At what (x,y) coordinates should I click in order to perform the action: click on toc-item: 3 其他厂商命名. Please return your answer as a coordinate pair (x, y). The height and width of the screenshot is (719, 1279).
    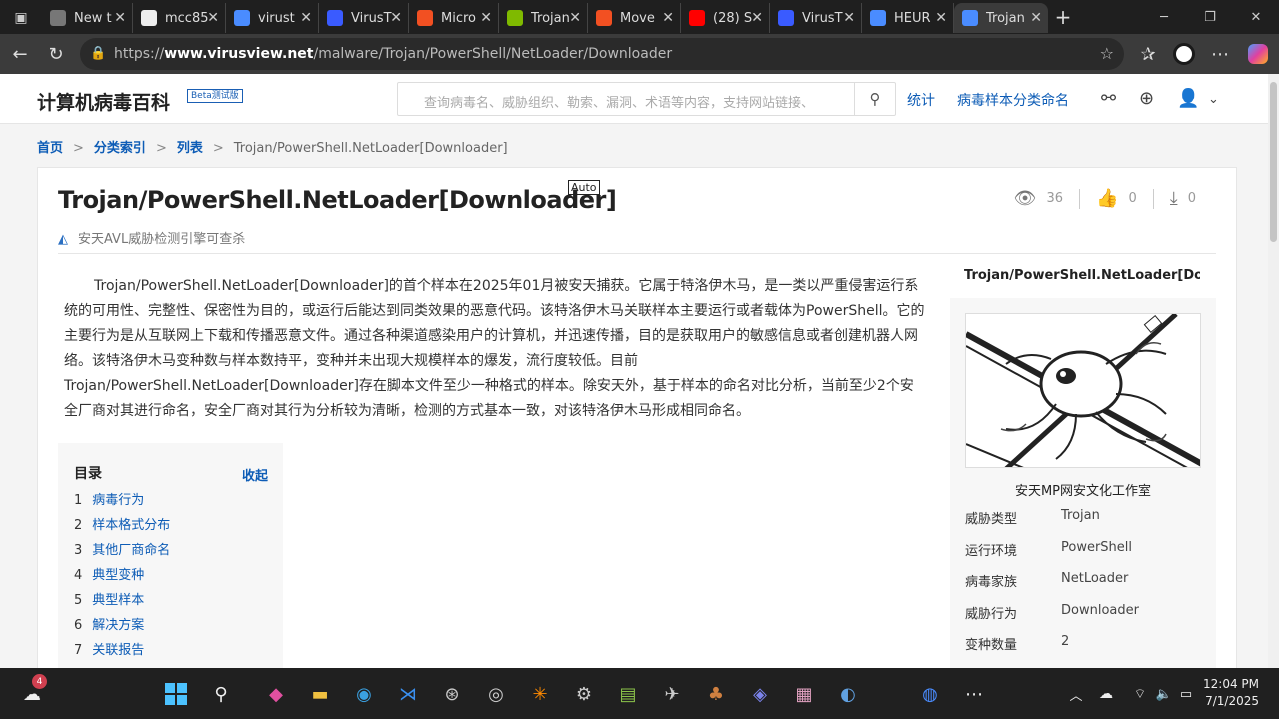
    Looking at the image, I should click on (122, 553).